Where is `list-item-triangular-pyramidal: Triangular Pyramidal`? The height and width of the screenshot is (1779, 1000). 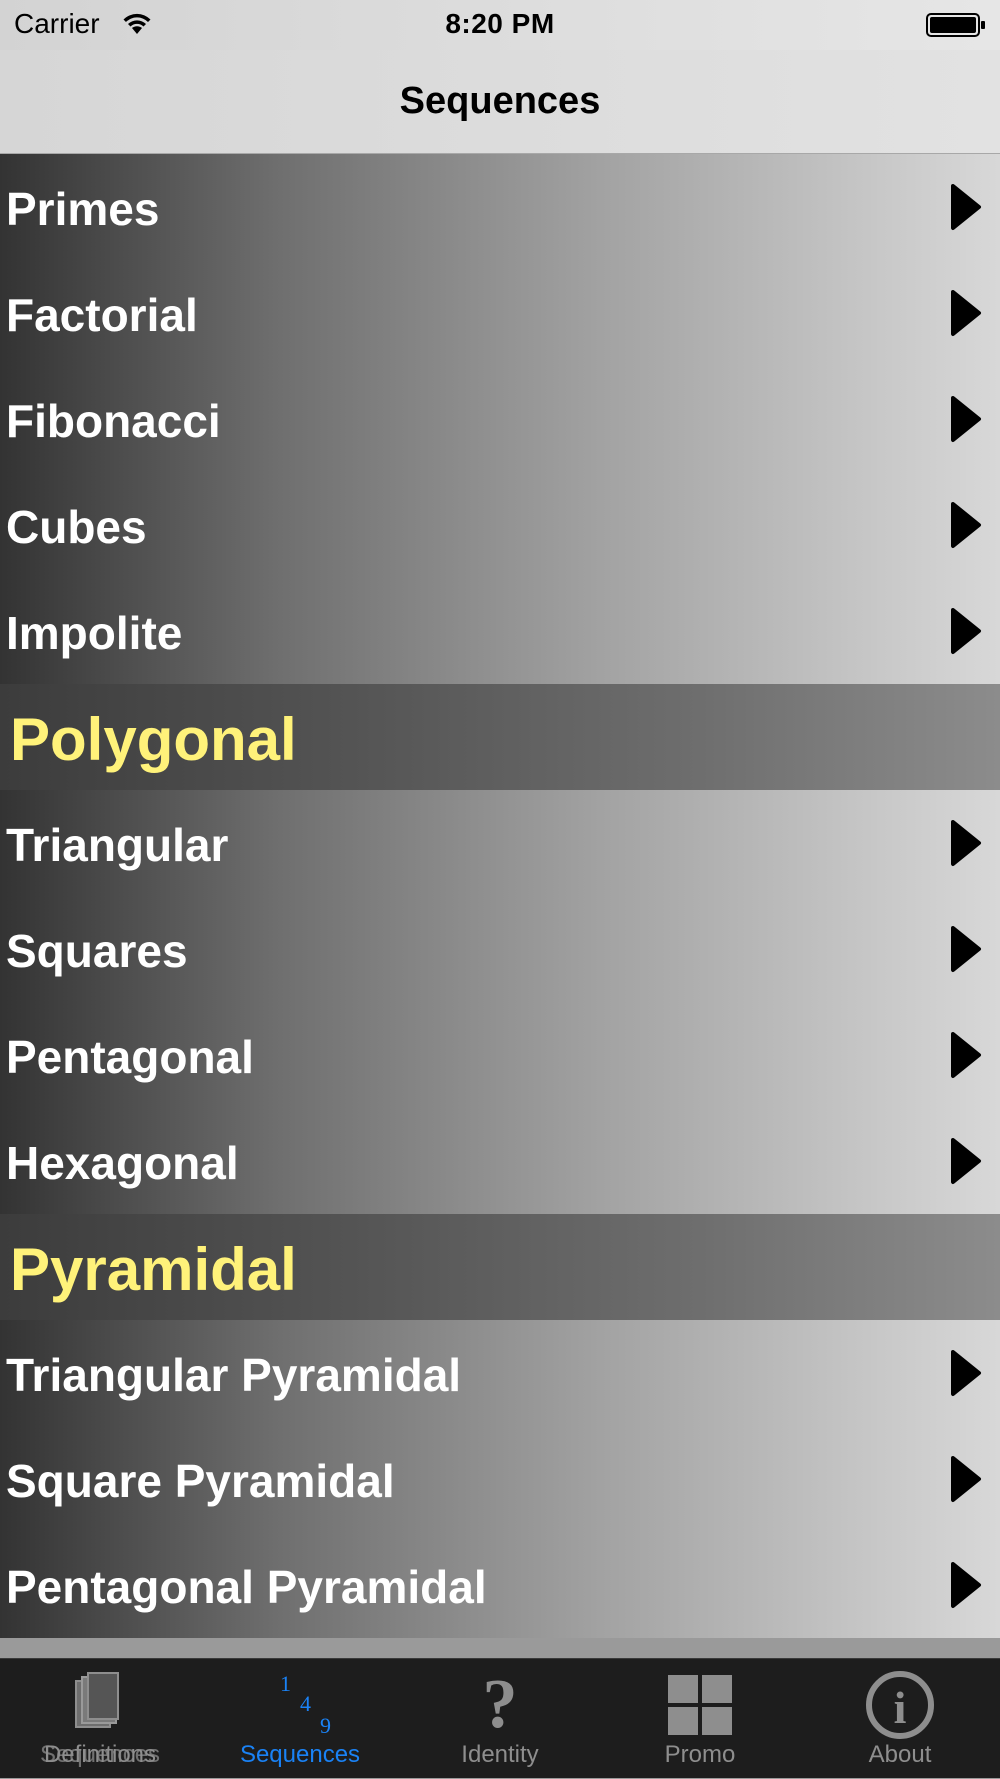
list-item-triangular-pyramidal: Triangular Pyramidal is located at coordinates (500, 1373).